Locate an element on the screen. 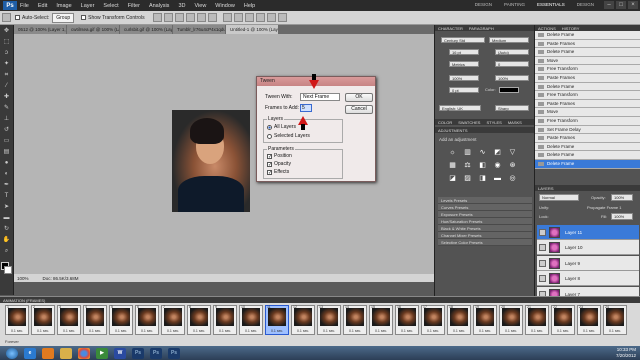 The image size is (640, 360). blur-tool-icon: ● is located at coordinates (7, 163).